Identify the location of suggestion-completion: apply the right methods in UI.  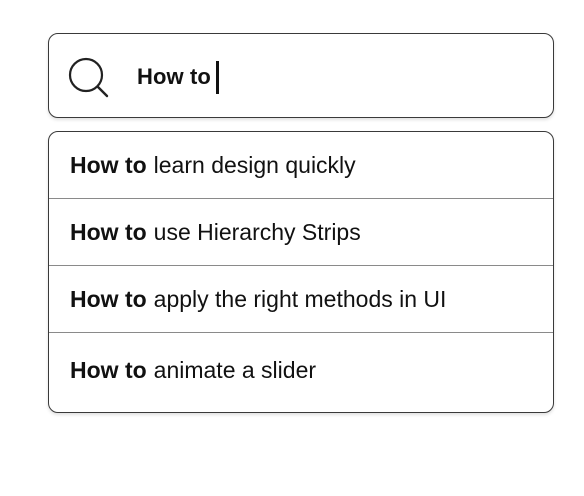
(300, 298).